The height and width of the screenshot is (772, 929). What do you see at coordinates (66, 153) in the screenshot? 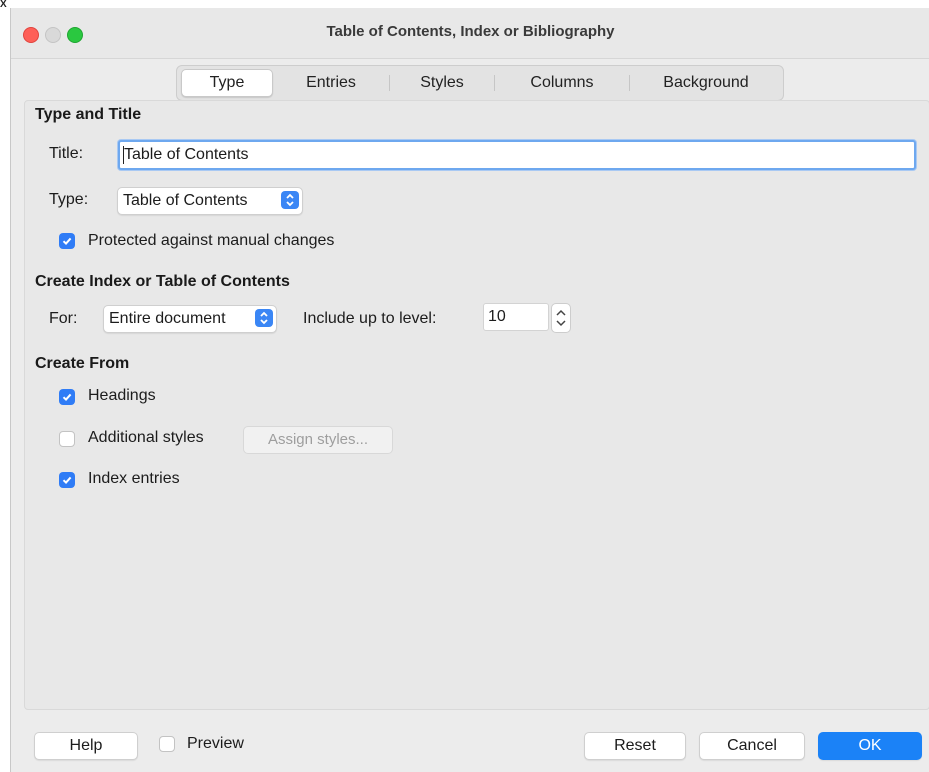
I see `title-label: Title:` at bounding box center [66, 153].